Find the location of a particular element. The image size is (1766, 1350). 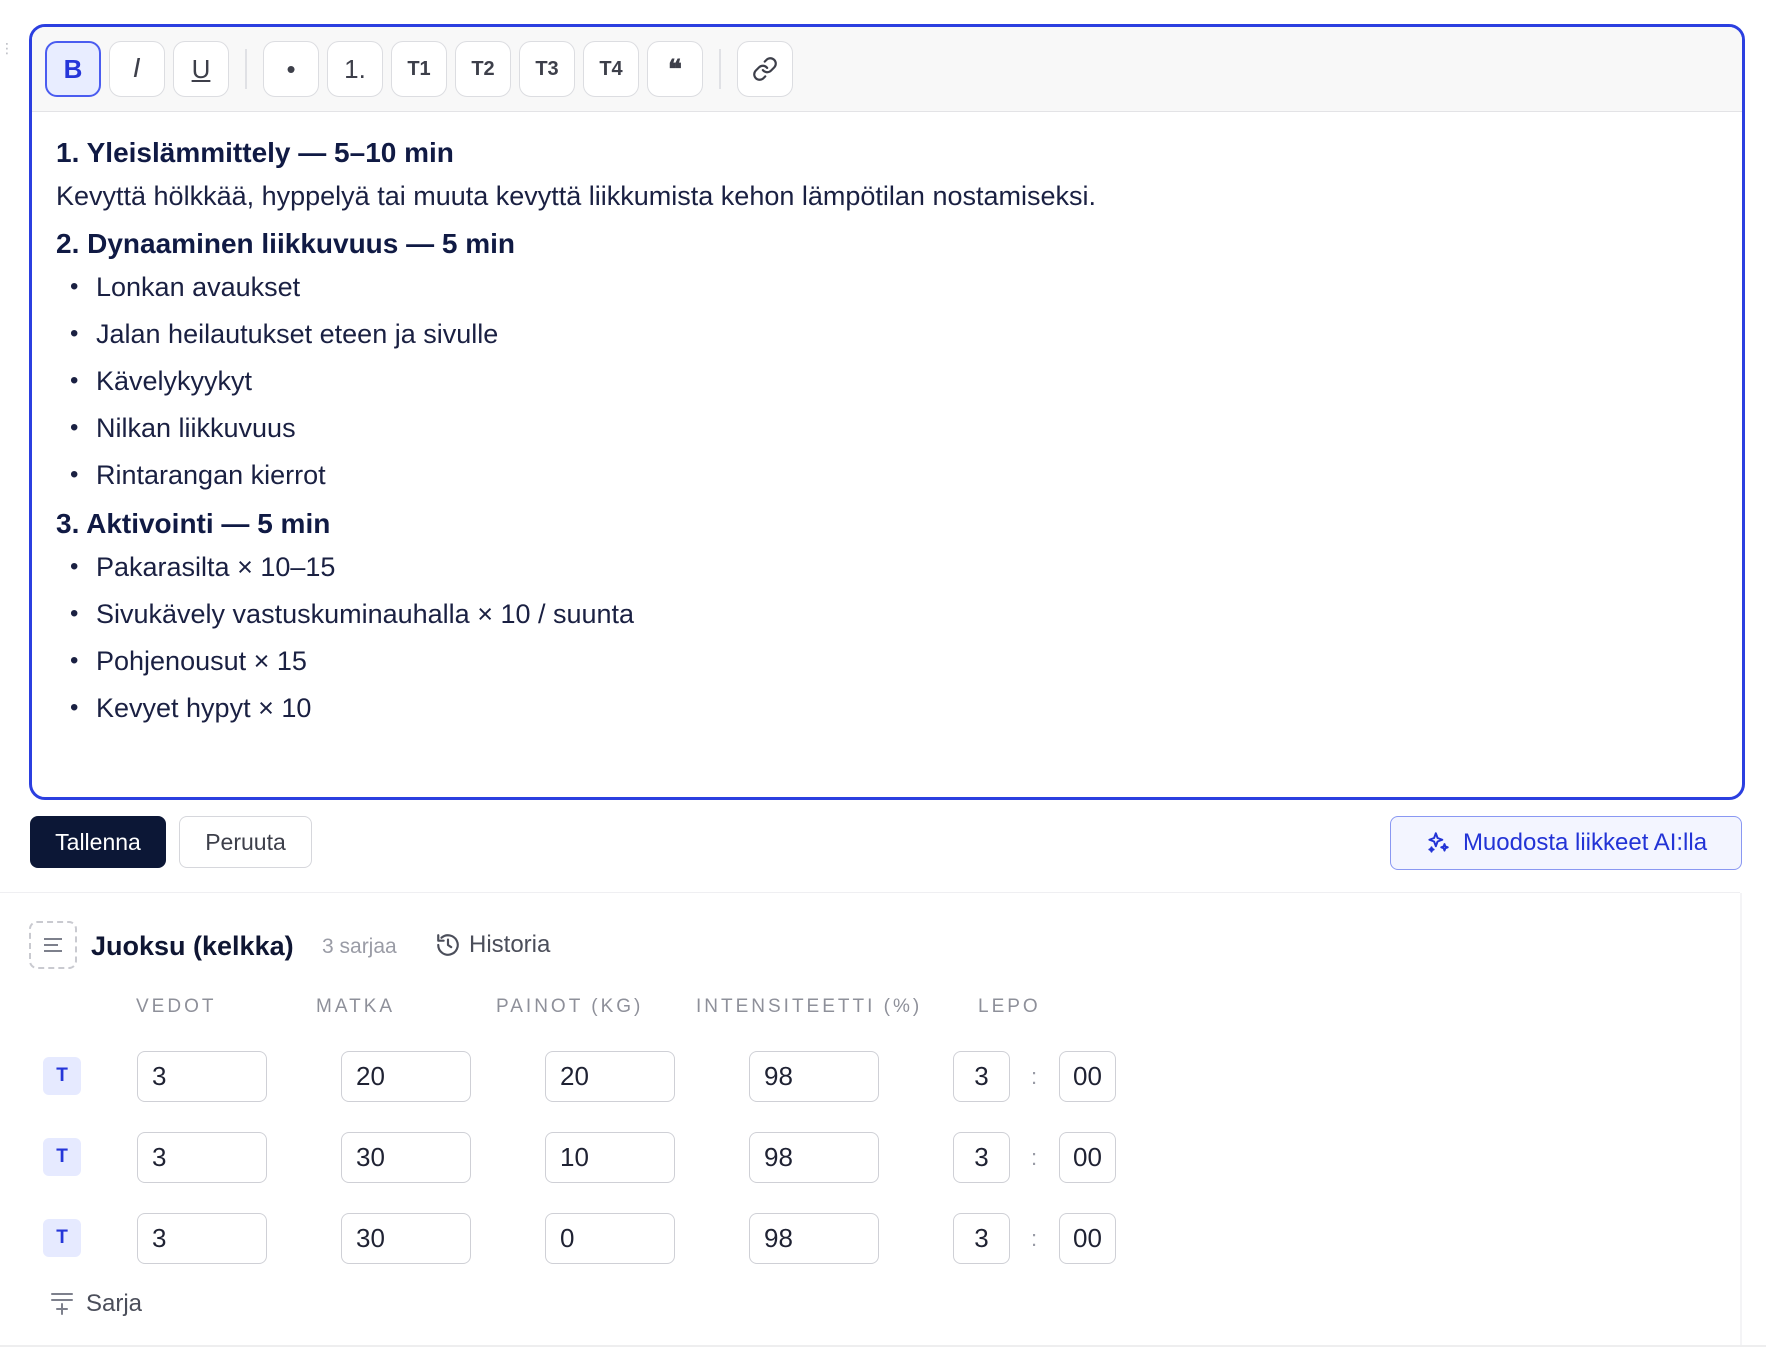

exercise-title: Juoksu (kelkka) is located at coordinates (192, 946).